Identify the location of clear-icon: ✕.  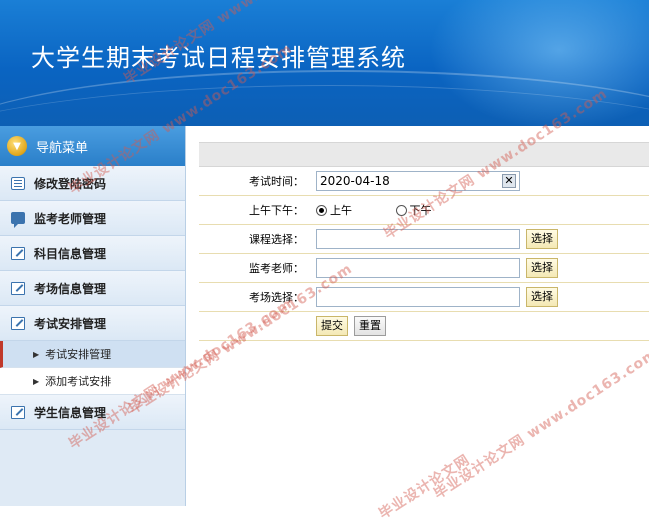
(509, 181).